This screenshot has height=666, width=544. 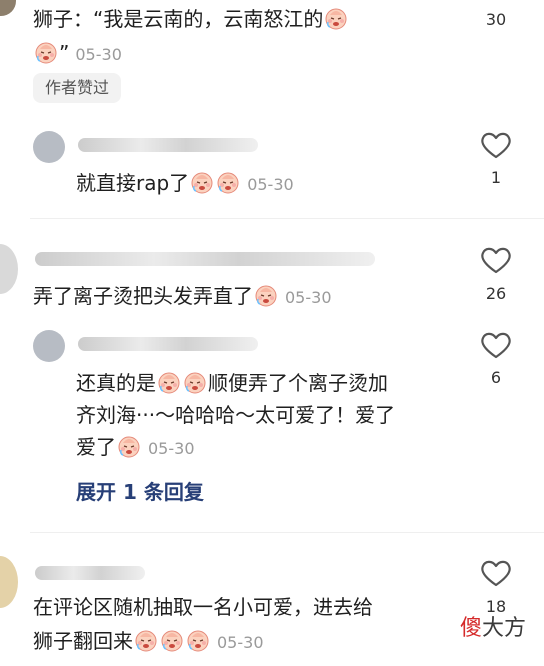 What do you see at coordinates (492, 628) in the screenshot?
I see `watermark: 傻大方` at bounding box center [492, 628].